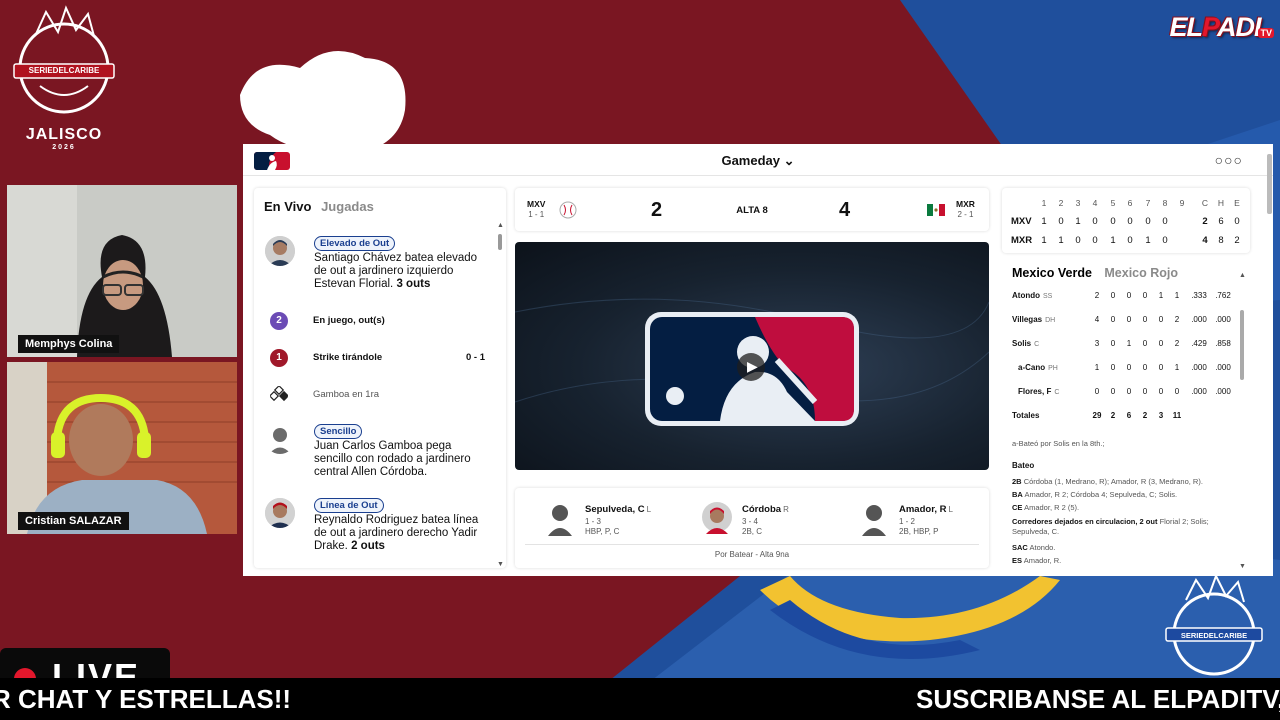  I want to click on pitch-description: Strike tirándole, so click(348, 357).